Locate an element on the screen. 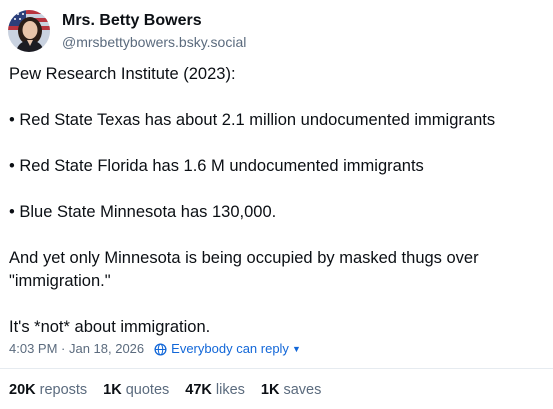 The image size is (553, 409). likes-count: 47K is located at coordinates (198, 390).